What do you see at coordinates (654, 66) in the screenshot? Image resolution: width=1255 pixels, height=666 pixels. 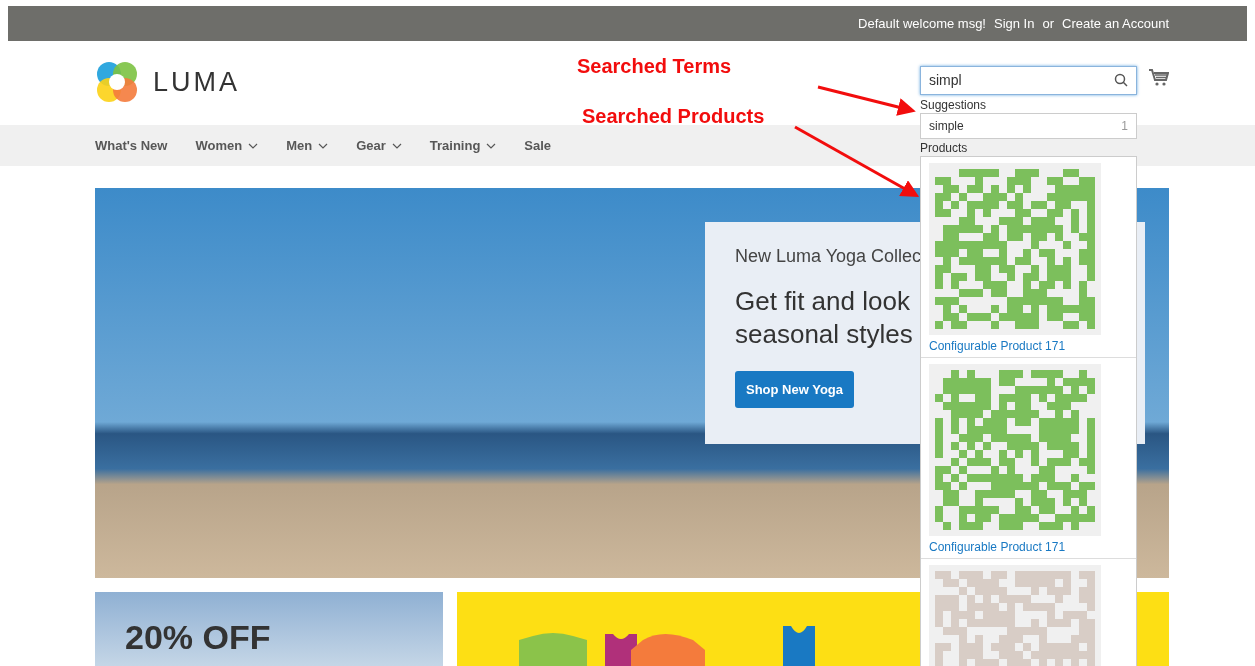 I see `annotation-label: Searched Terms` at bounding box center [654, 66].